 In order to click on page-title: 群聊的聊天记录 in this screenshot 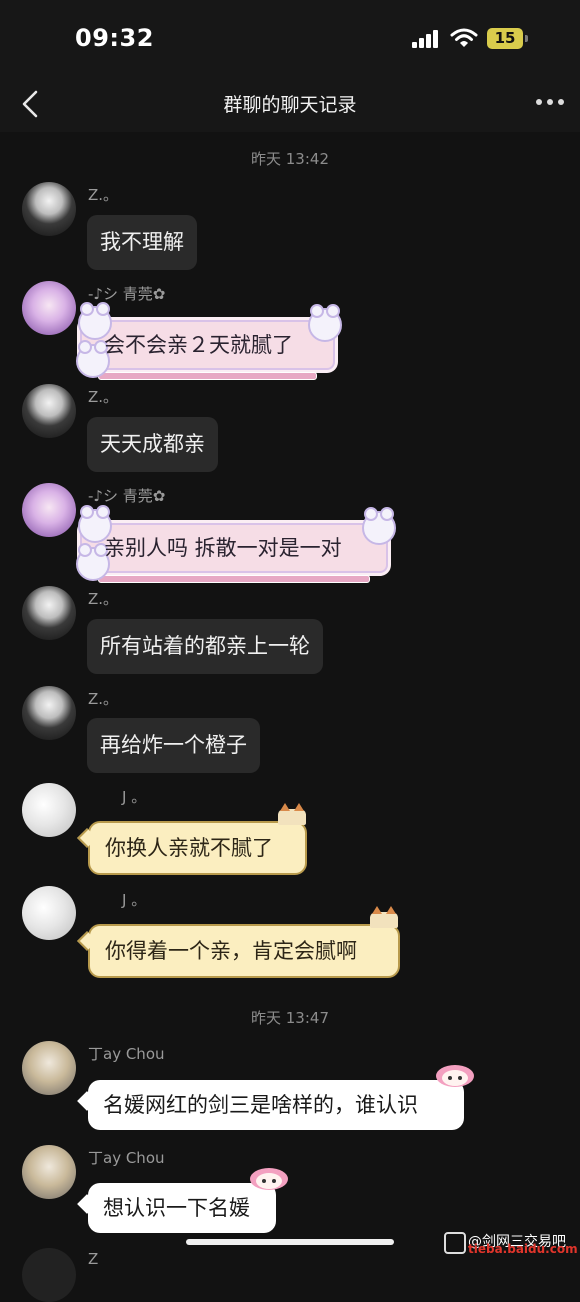, I will do `click(290, 105)`.